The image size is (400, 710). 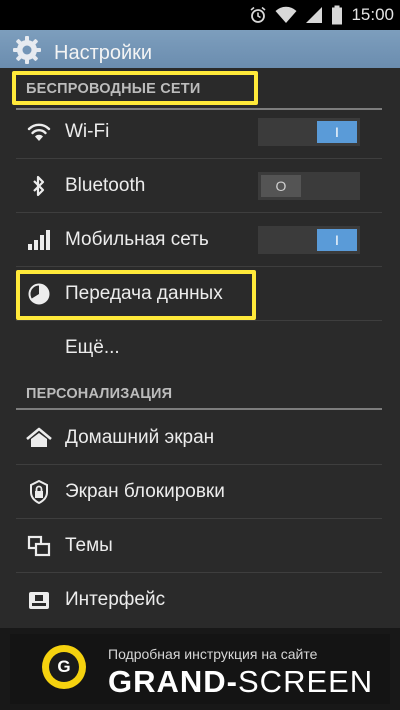 I want to click on battery-icon, so click(x=337, y=15).